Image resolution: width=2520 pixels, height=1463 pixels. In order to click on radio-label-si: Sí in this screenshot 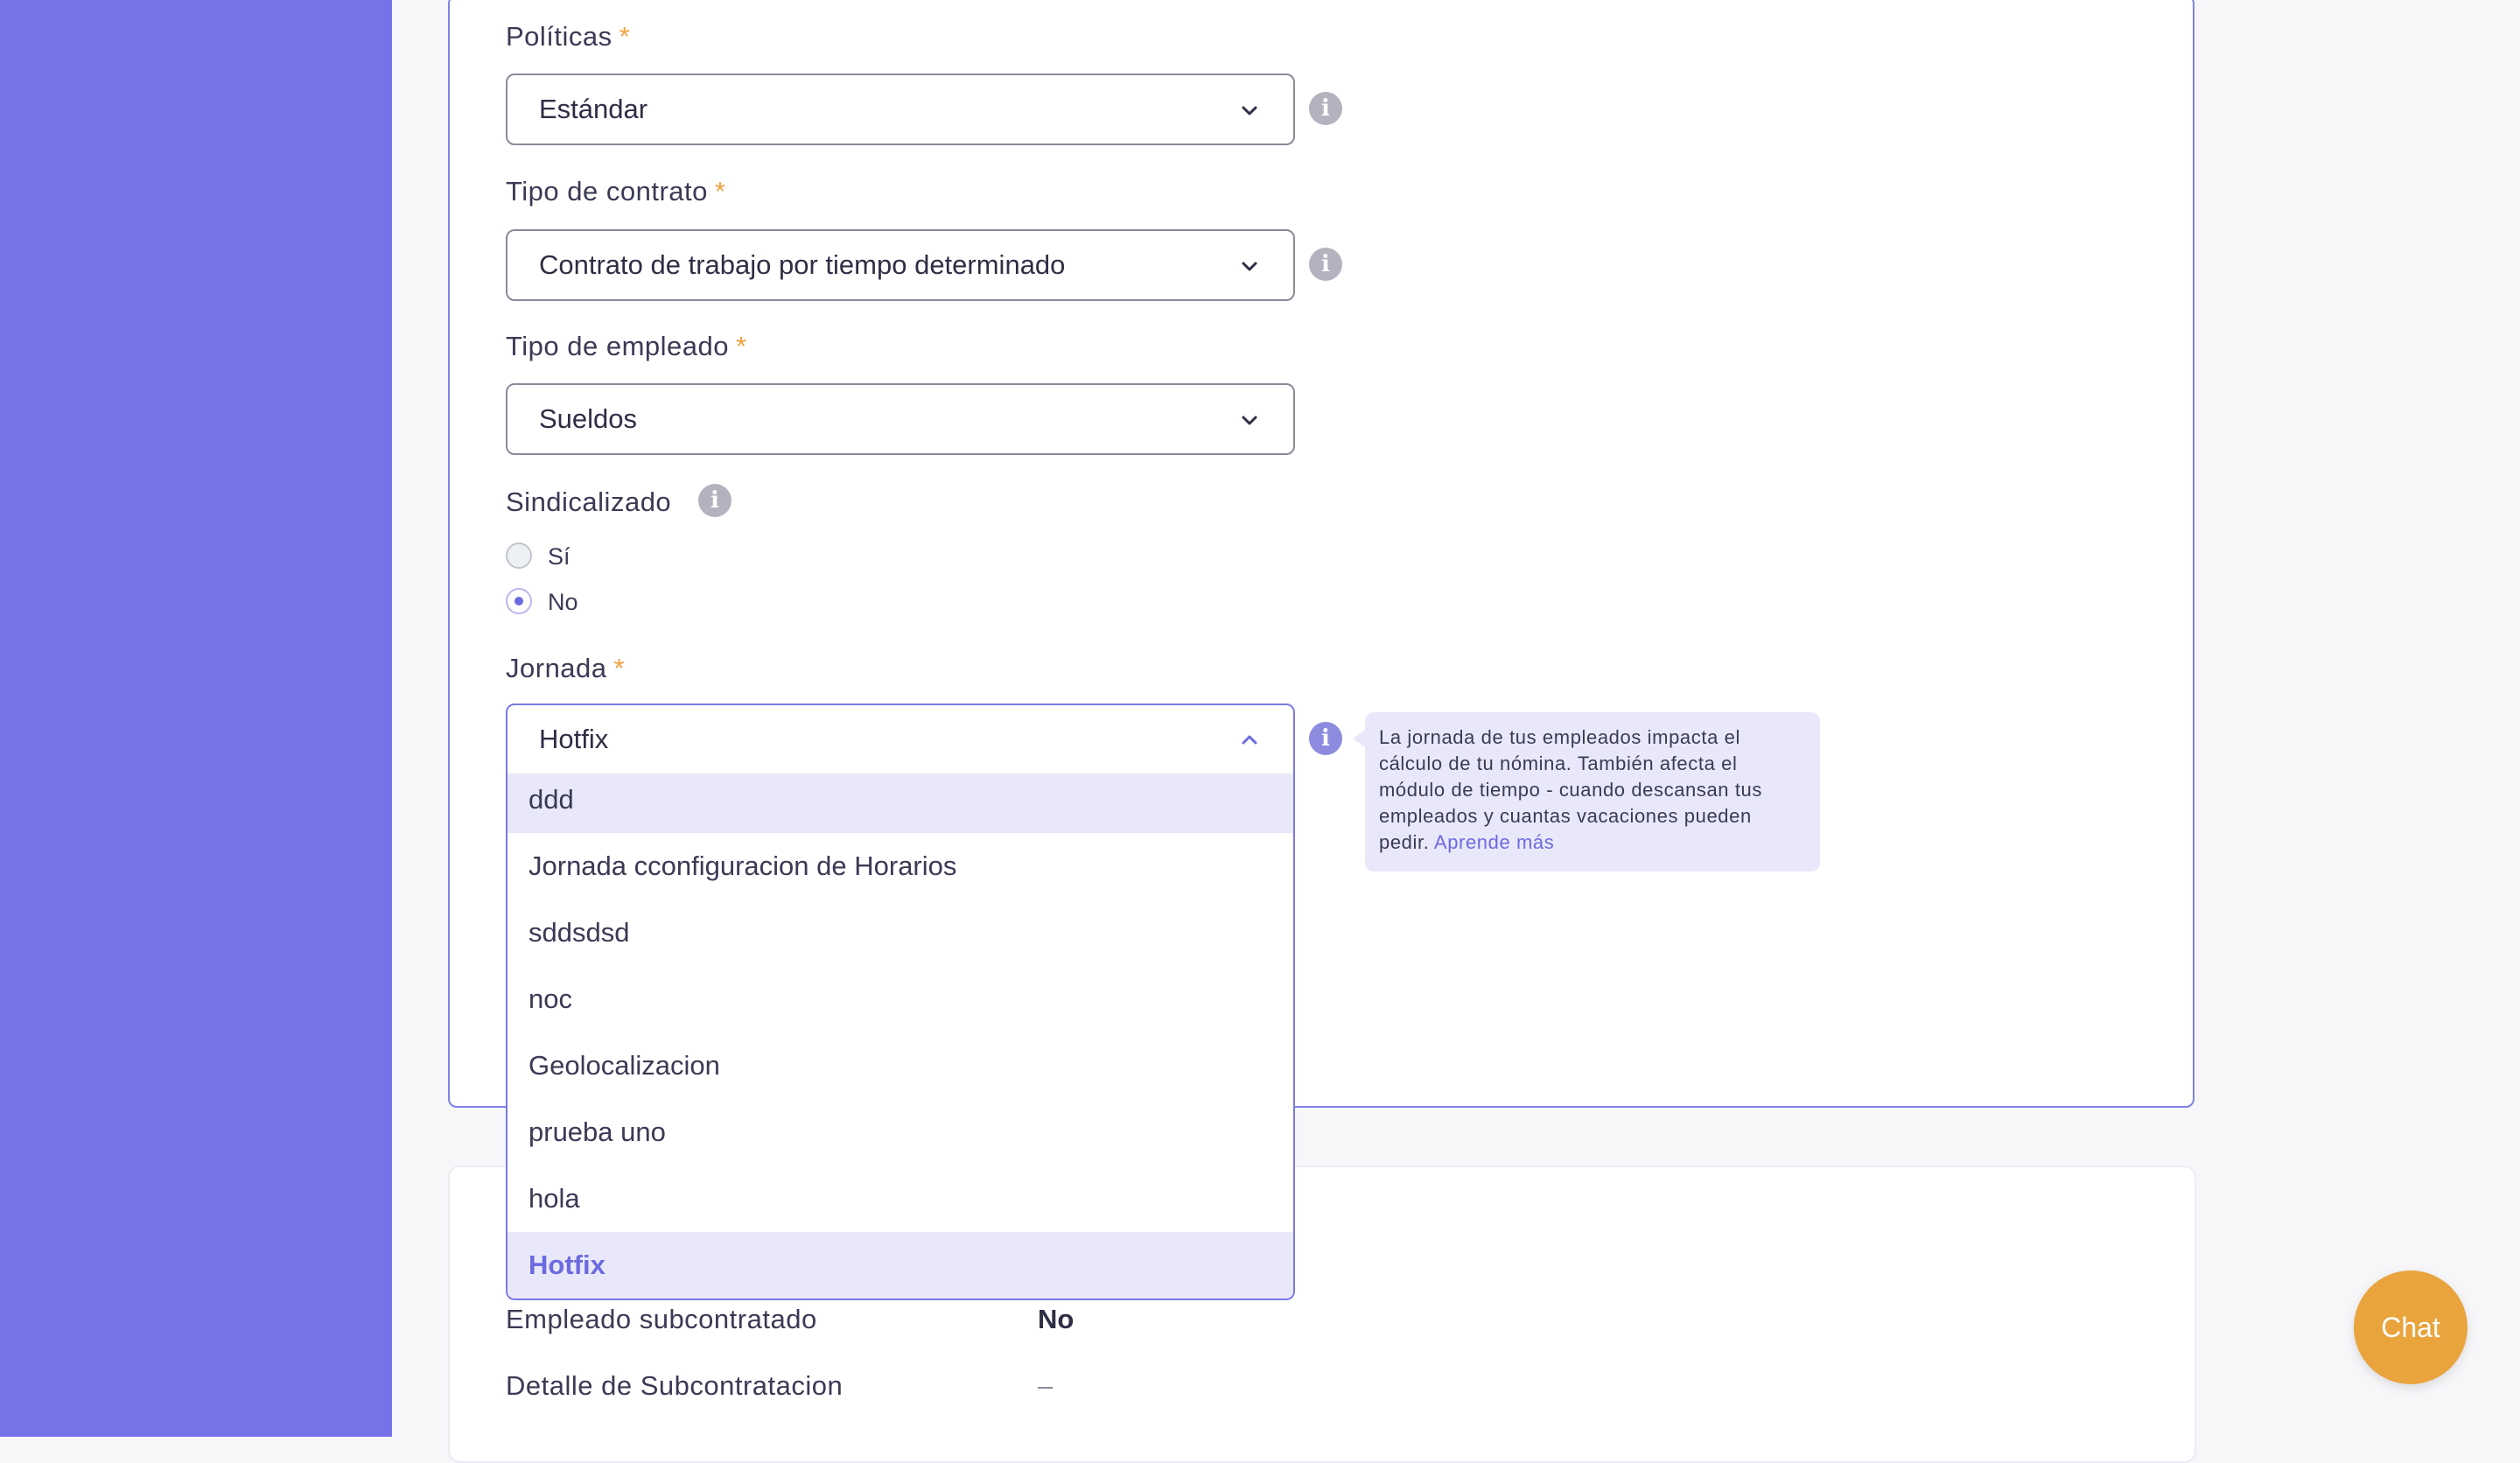, I will do `click(559, 556)`.